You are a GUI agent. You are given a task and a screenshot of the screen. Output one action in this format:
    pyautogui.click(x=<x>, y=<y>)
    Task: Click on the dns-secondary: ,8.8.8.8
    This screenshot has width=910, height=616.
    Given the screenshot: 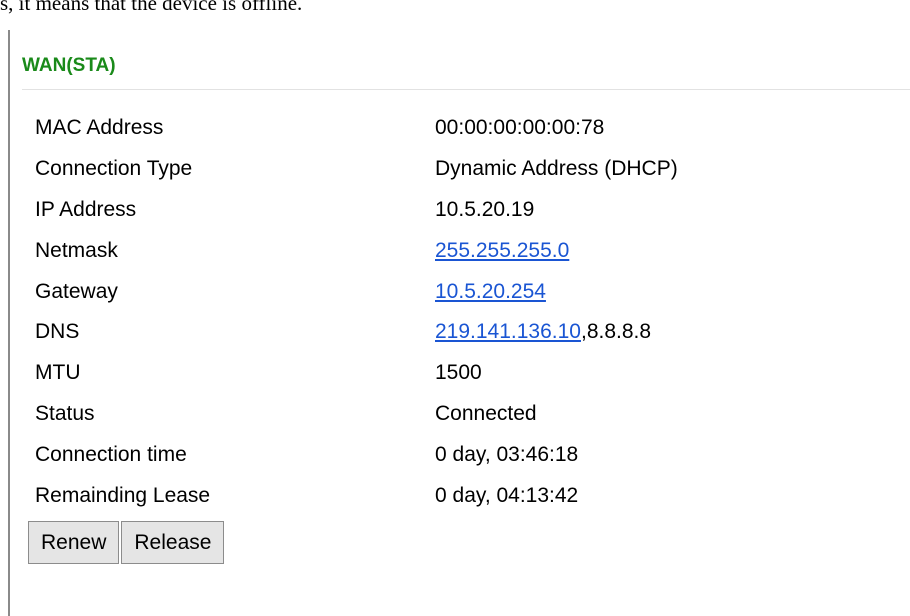 What is the action you would take?
    pyautogui.click(x=616, y=332)
    